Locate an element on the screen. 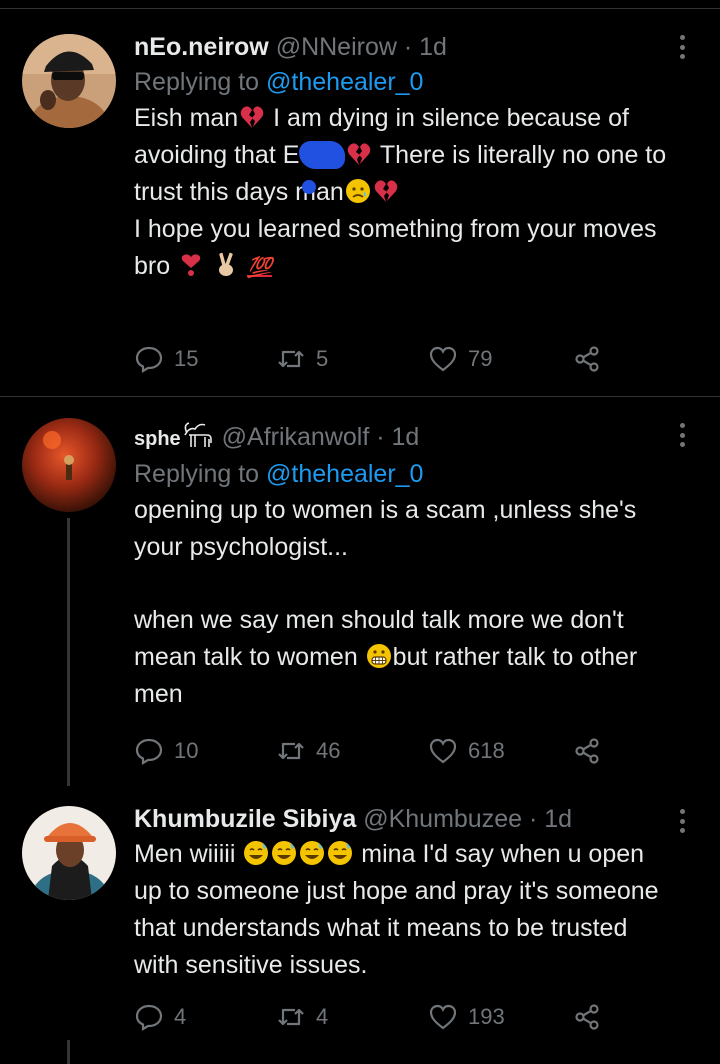 This screenshot has height=1064, width=720. reply-button: 4 is located at coordinates (160, 1017).